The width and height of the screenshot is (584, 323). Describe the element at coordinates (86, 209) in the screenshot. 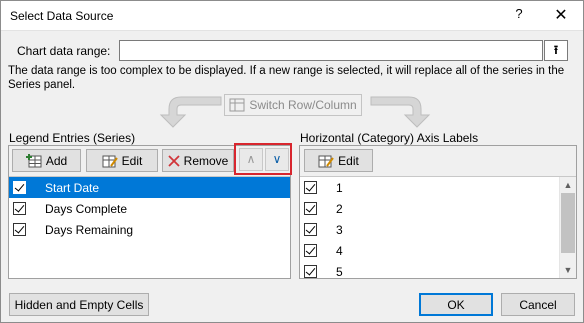

I see `series-label: Days Complete` at that location.